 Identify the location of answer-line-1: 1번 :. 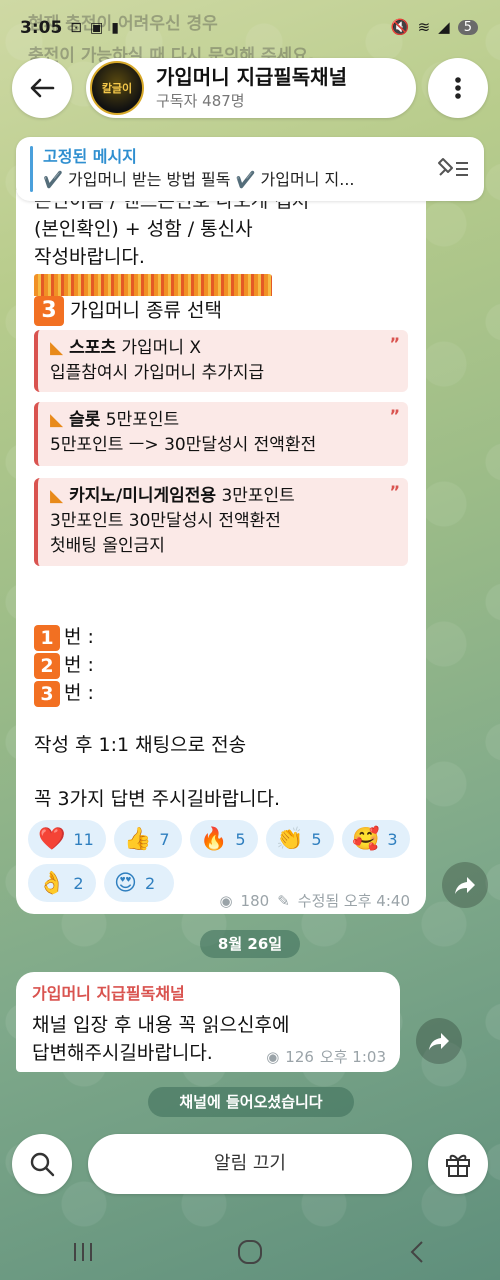
(64, 637).